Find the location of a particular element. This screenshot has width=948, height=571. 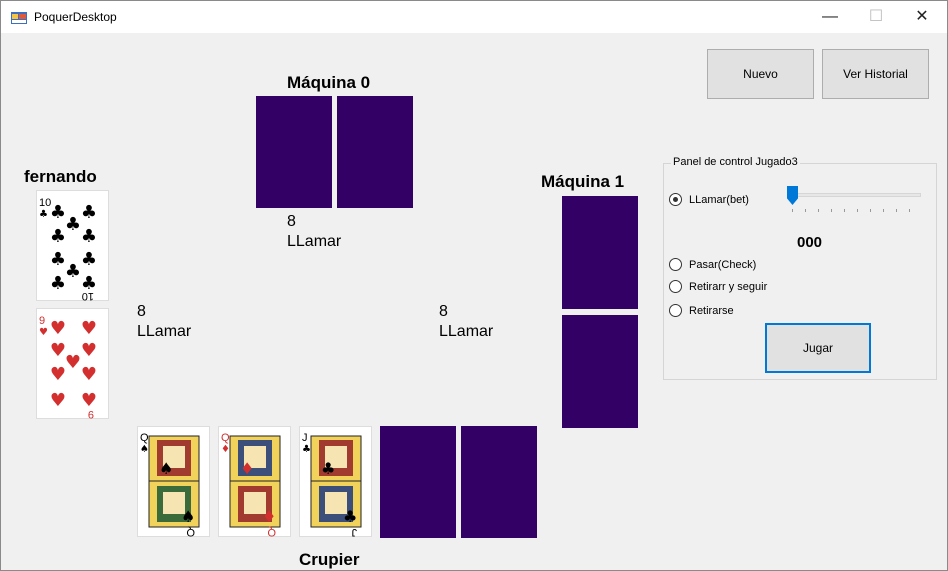

machine1-action: LLamar is located at coordinates (466, 331).